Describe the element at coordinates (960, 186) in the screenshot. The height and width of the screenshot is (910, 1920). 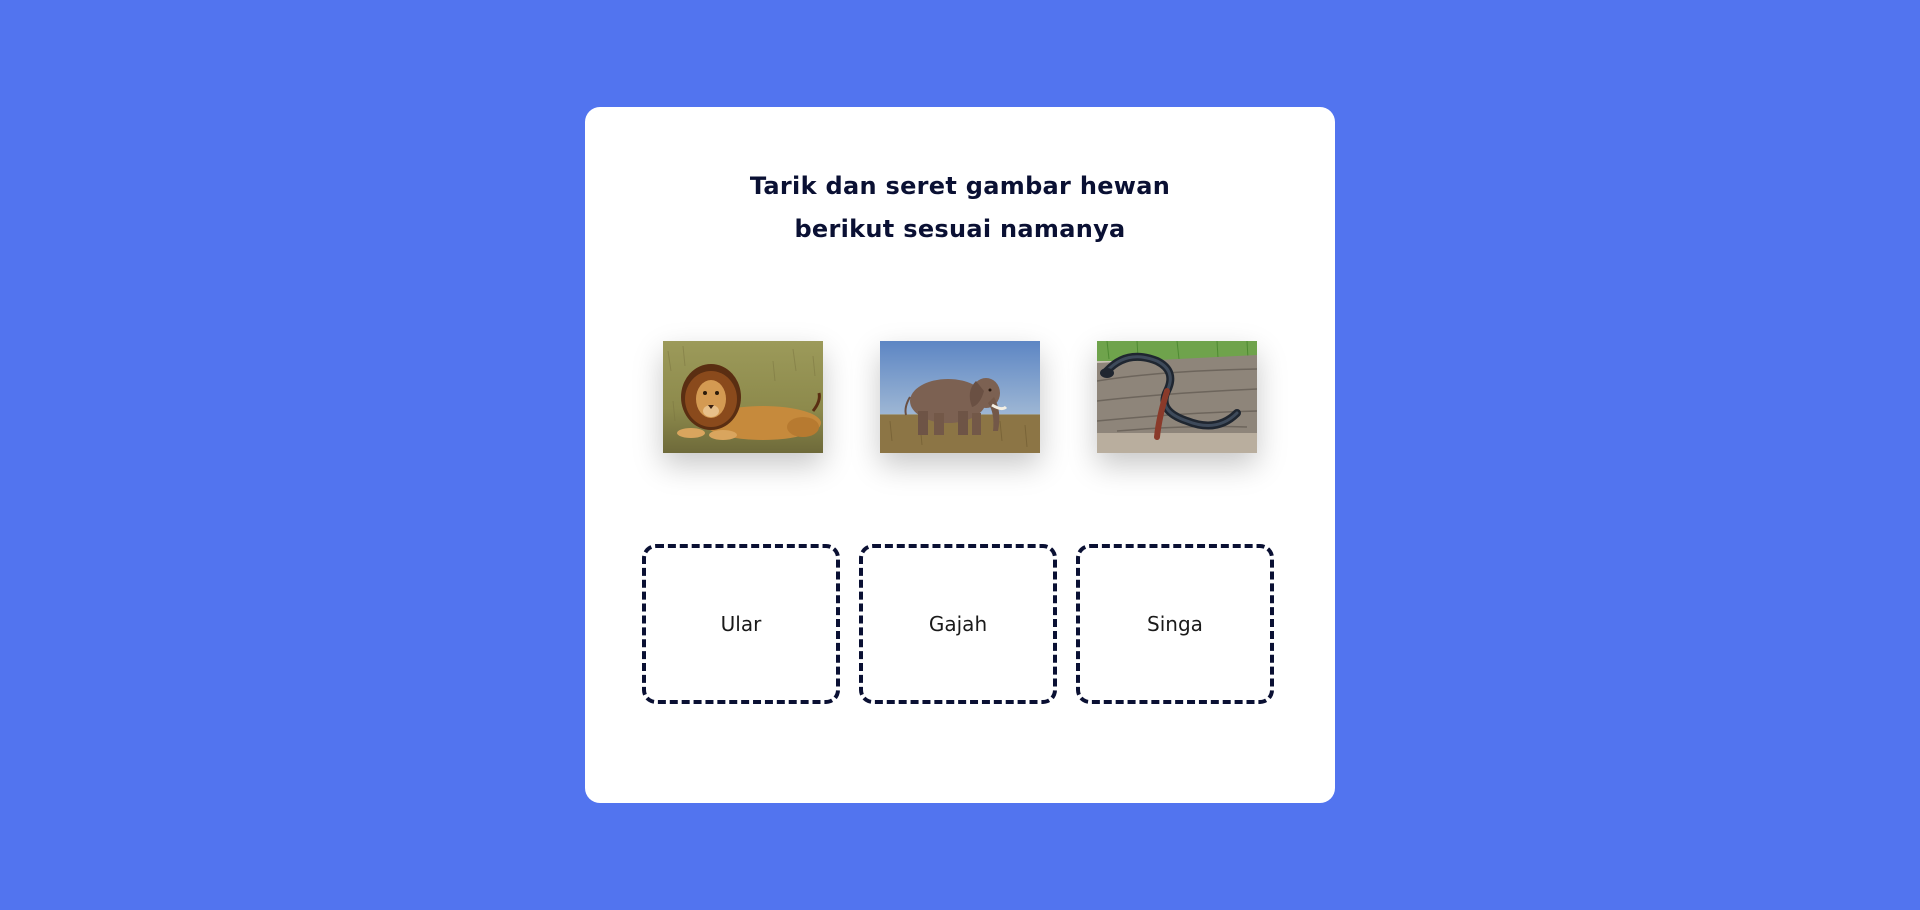
I see `instruction-line-1: Tarik dan seret gambar hewan` at that location.